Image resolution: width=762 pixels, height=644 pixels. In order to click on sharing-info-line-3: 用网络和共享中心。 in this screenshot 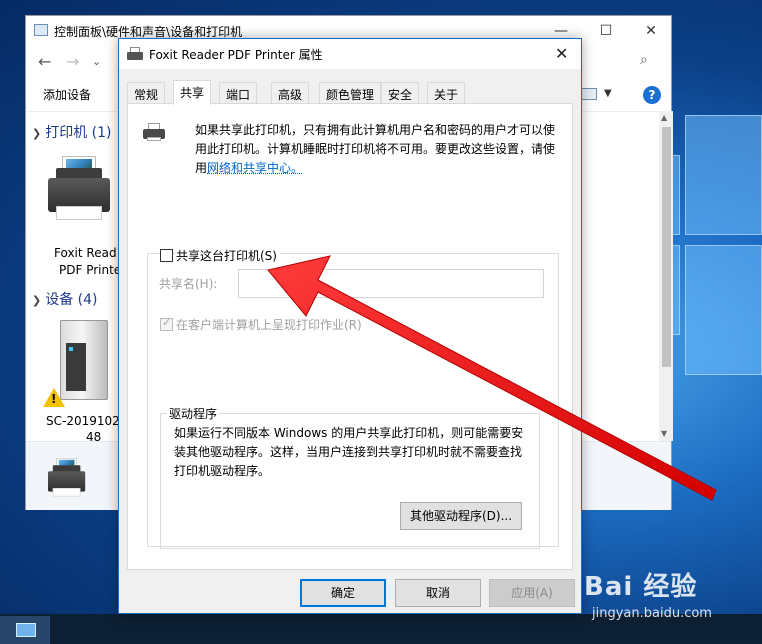, I will do `click(377, 168)`.